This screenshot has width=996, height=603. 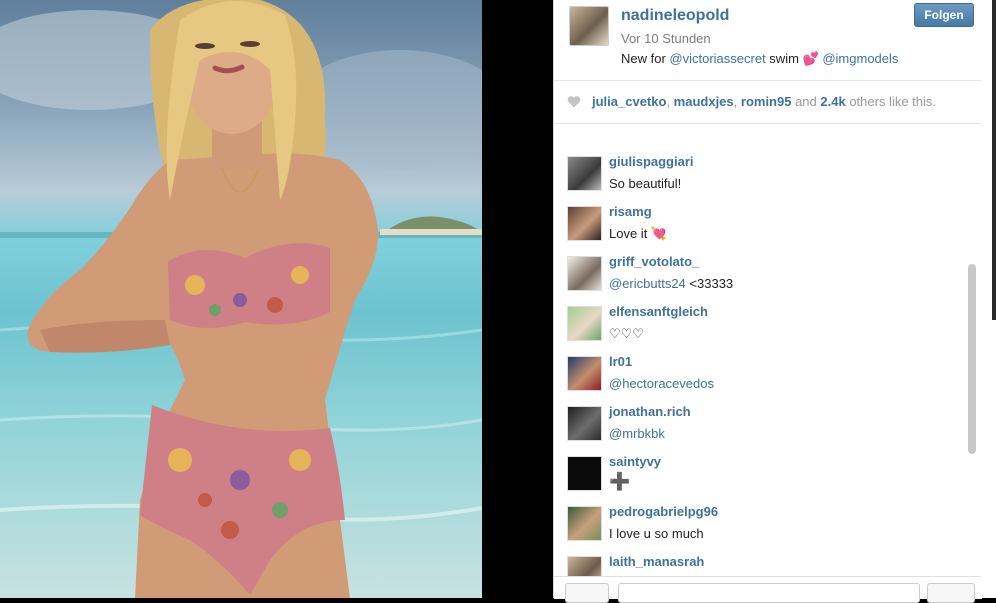 What do you see at coordinates (769, 593) in the screenshot?
I see `comment-input` at bounding box center [769, 593].